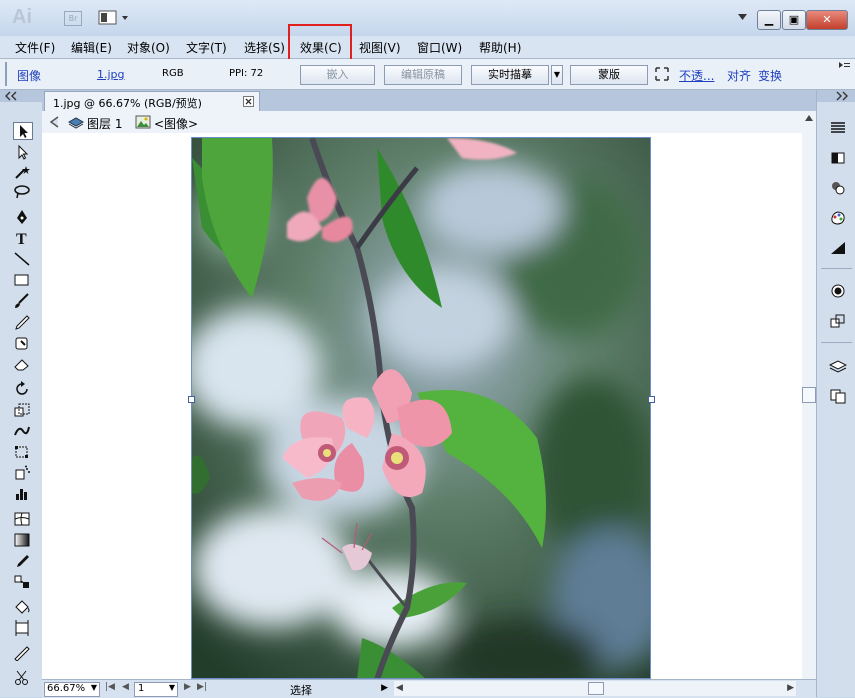 The image size is (855, 698). What do you see at coordinates (143, 122) in the screenshot?
I see `image-object-icon` at bounding box center [143, 122].